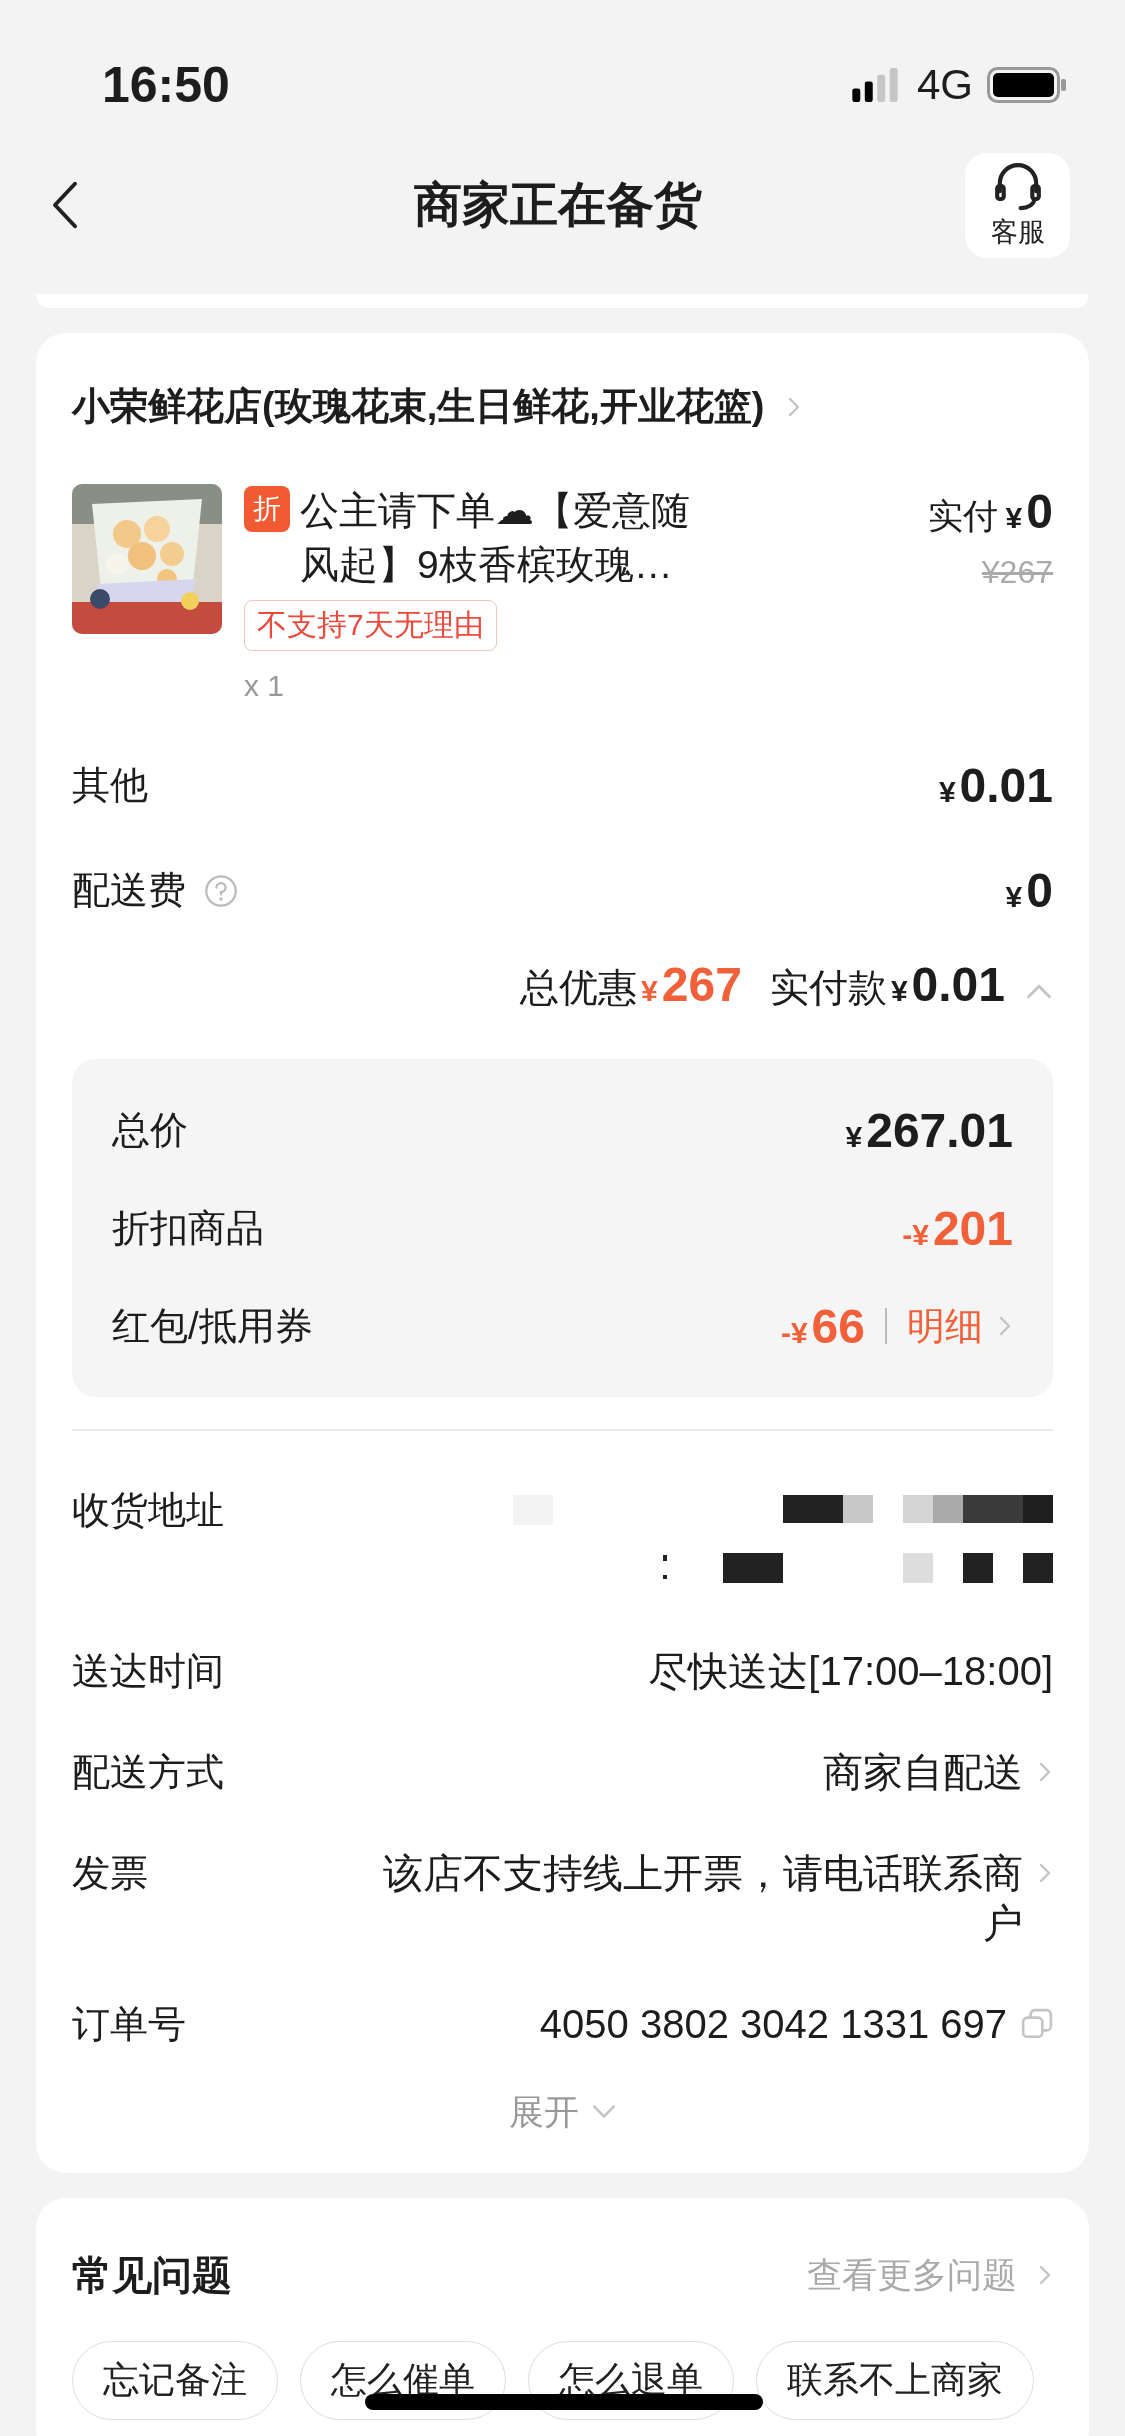 Image resolution: width=1125 pixels, height=2436 pixels. What do you see at coordinates (1017, 205) in the screenshot?
I see `customer-service-button: 客服` at bounding box center [1017, 205].